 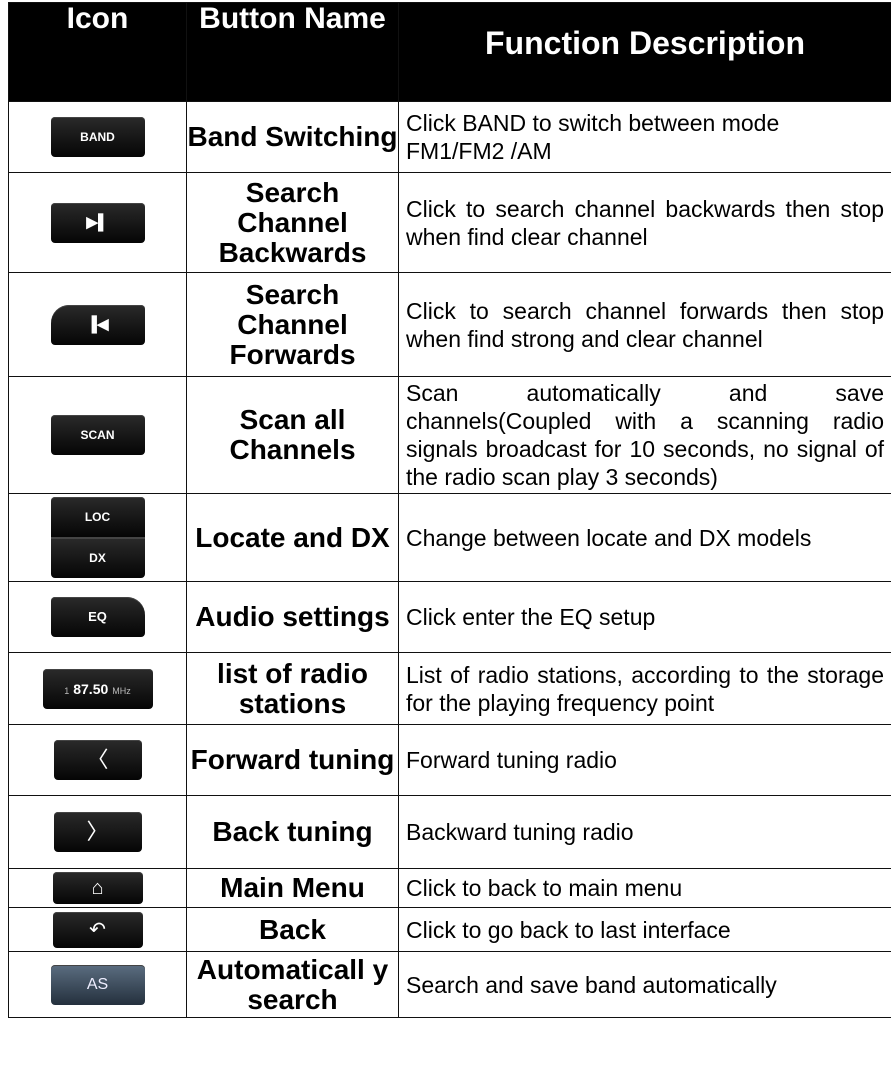 I want to click on header-function-description: Function Description, so click(x=644, y=52).